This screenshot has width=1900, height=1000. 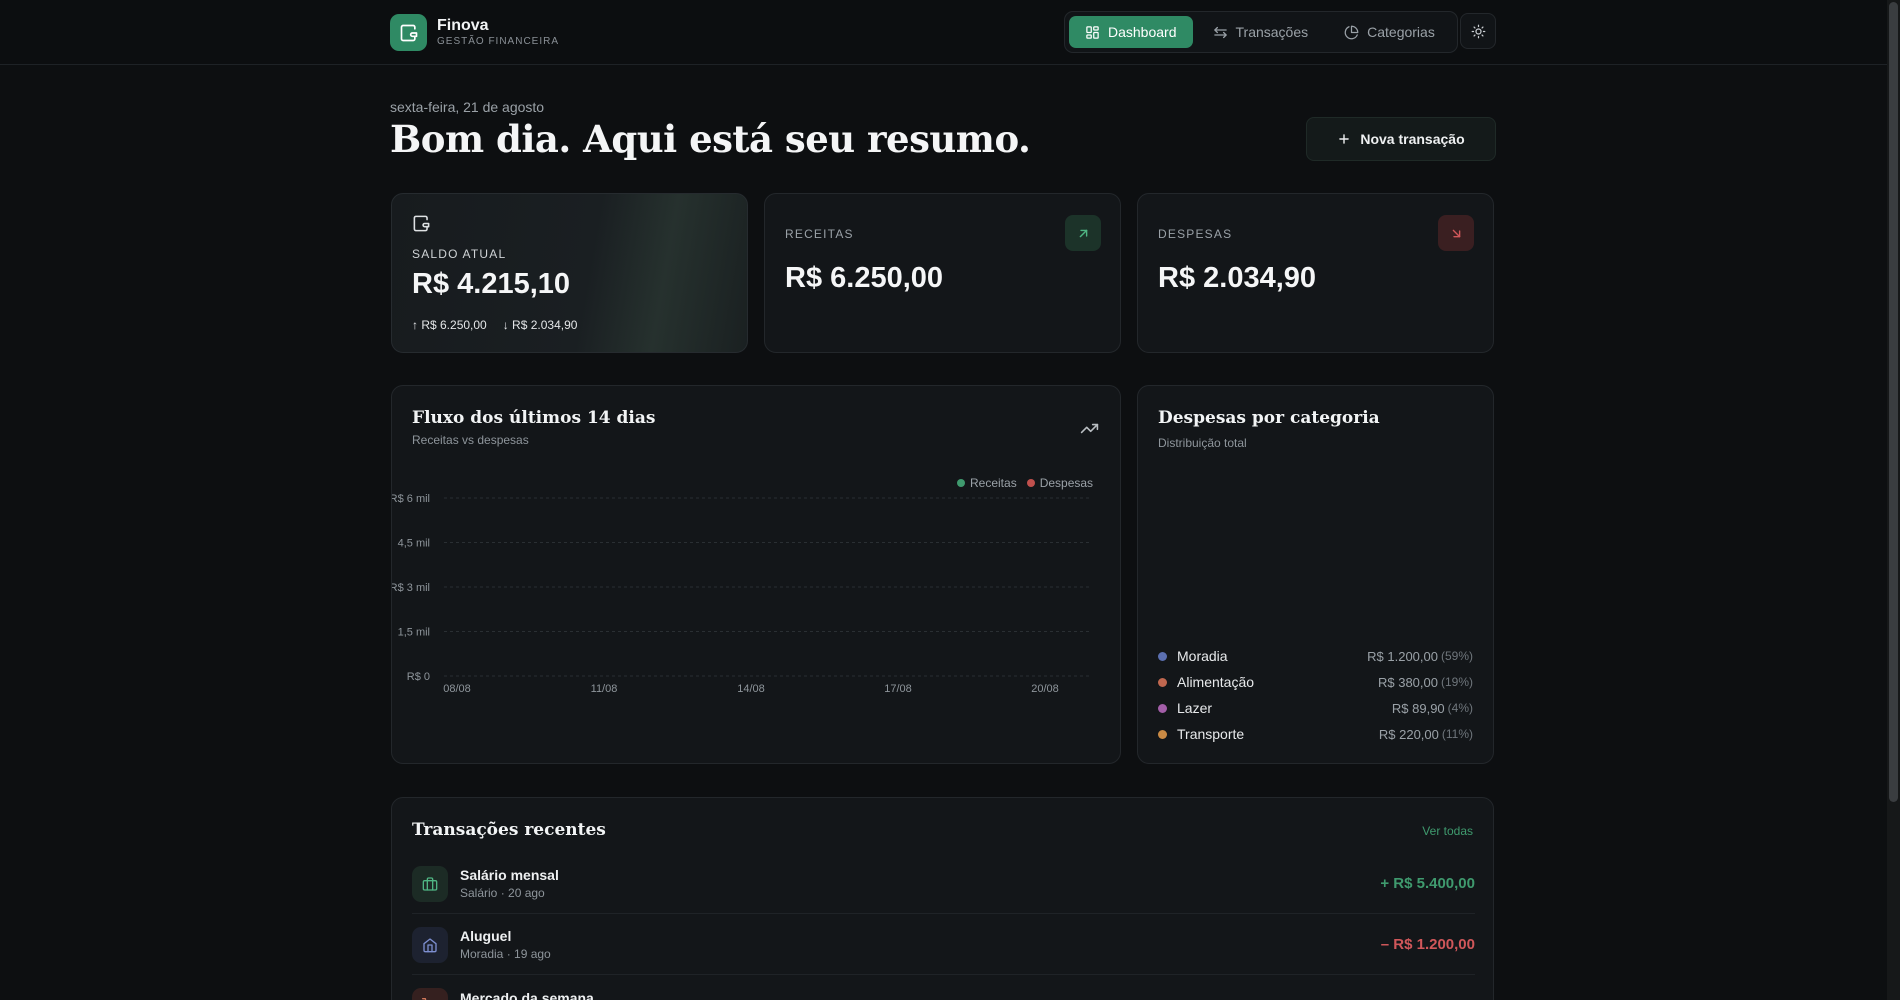 I want to click on flow-title: Fluxo dos últimos 14 dias, so click(x=534, y=418).